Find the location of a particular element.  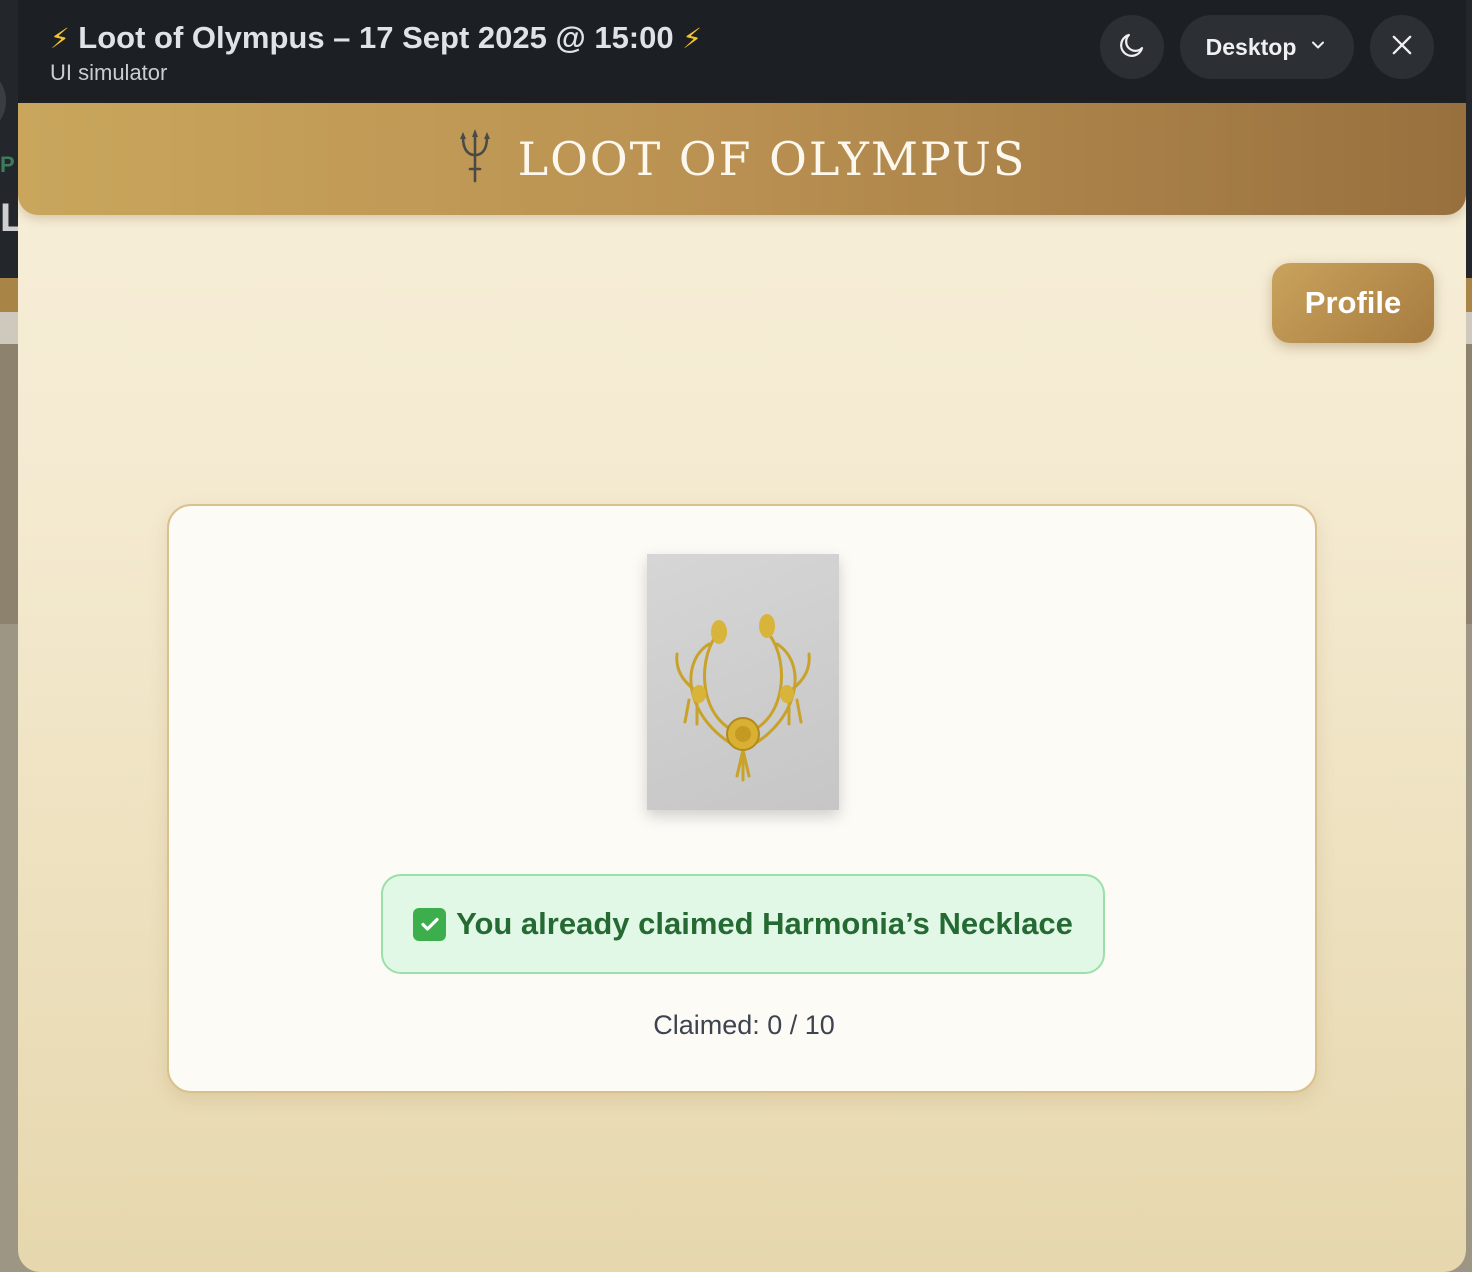

necklace-image is located at coordinates (743, 682).